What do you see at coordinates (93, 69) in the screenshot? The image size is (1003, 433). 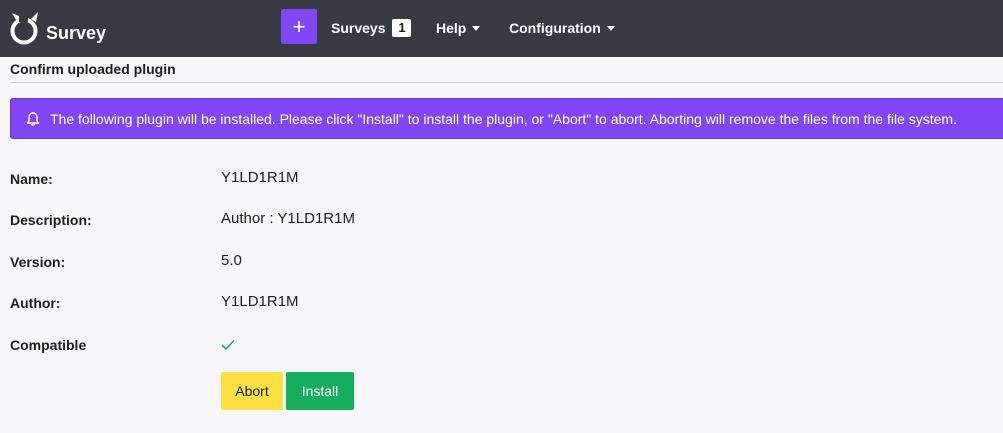 I see `page-title: Confirm uploaded plugin` at bounding box center [93, 69].